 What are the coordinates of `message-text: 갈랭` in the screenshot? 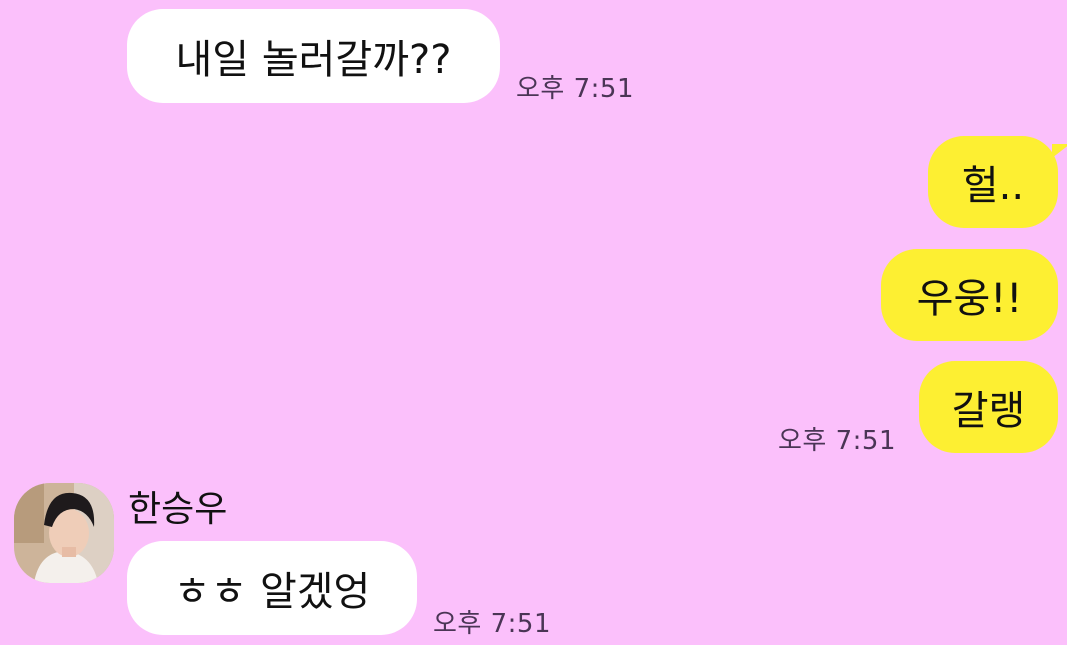 It's located at (988, 411).